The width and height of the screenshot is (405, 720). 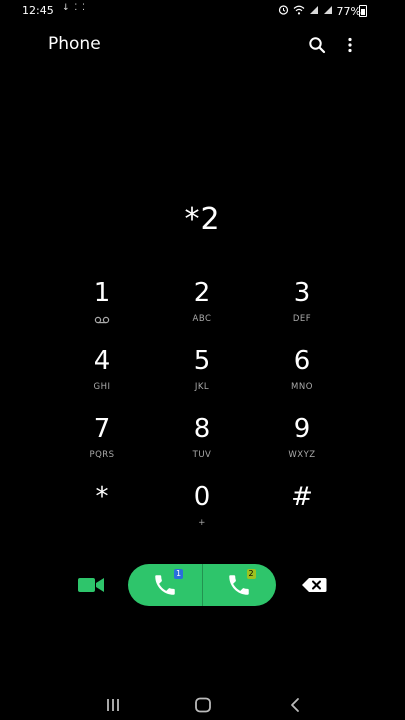 I want to click on key-4: 4 GHI, so click(x=102, y=374).